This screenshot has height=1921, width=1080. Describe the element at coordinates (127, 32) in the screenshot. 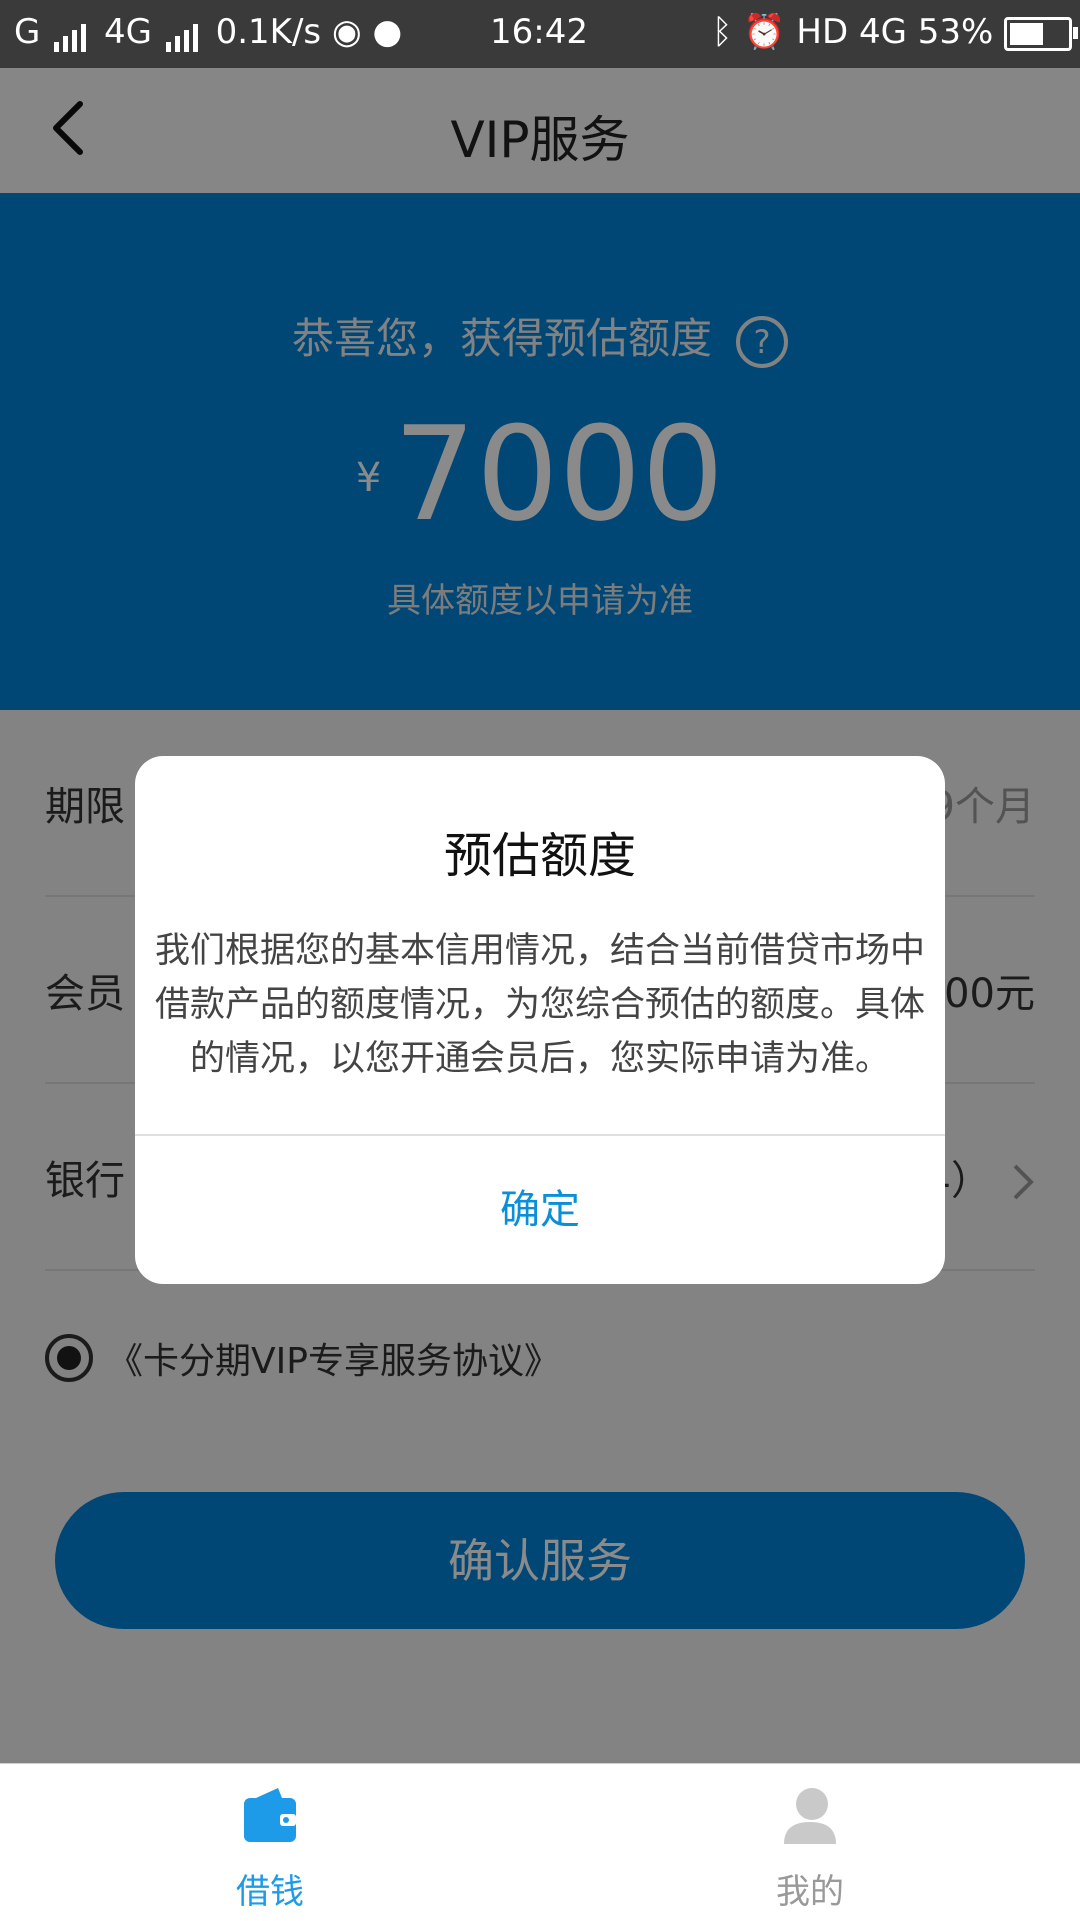

I see `carrier-label-2: 4G` at that location.